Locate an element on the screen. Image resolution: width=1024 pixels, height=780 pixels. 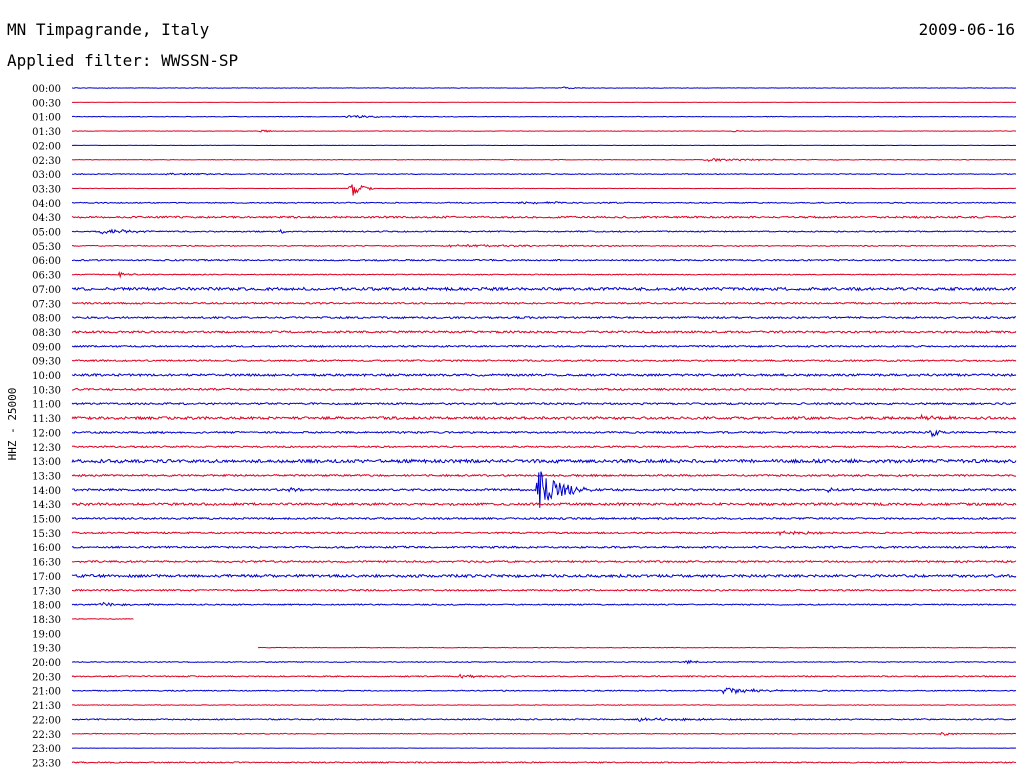
row-time-label: 18:30 is located at coordinates (46, 620).